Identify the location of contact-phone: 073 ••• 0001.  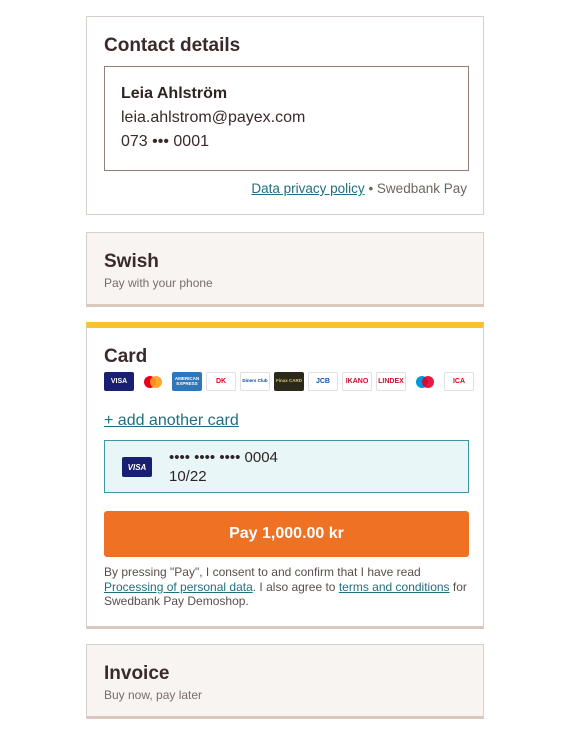
(165, 141).